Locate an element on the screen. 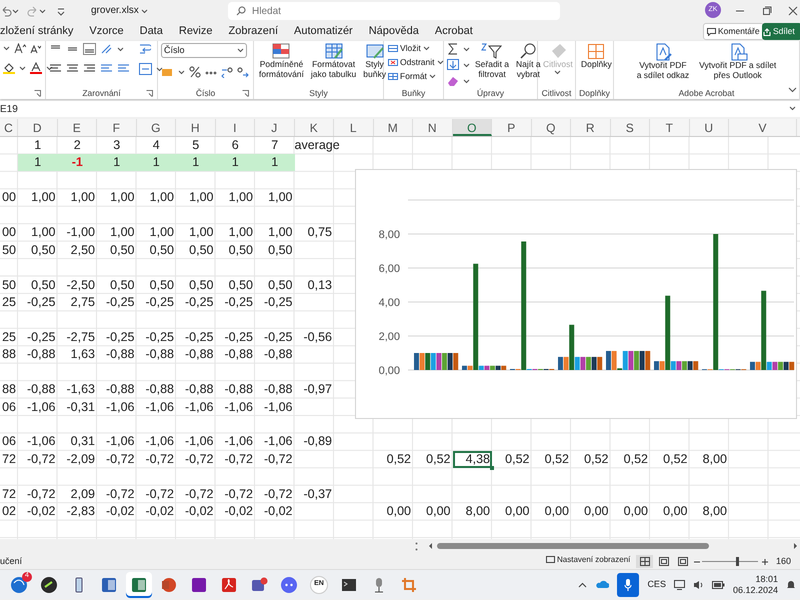 The width and height of the screenshot is (800, 600). ribbon-tab: Data is located at coordinates (151, 31).